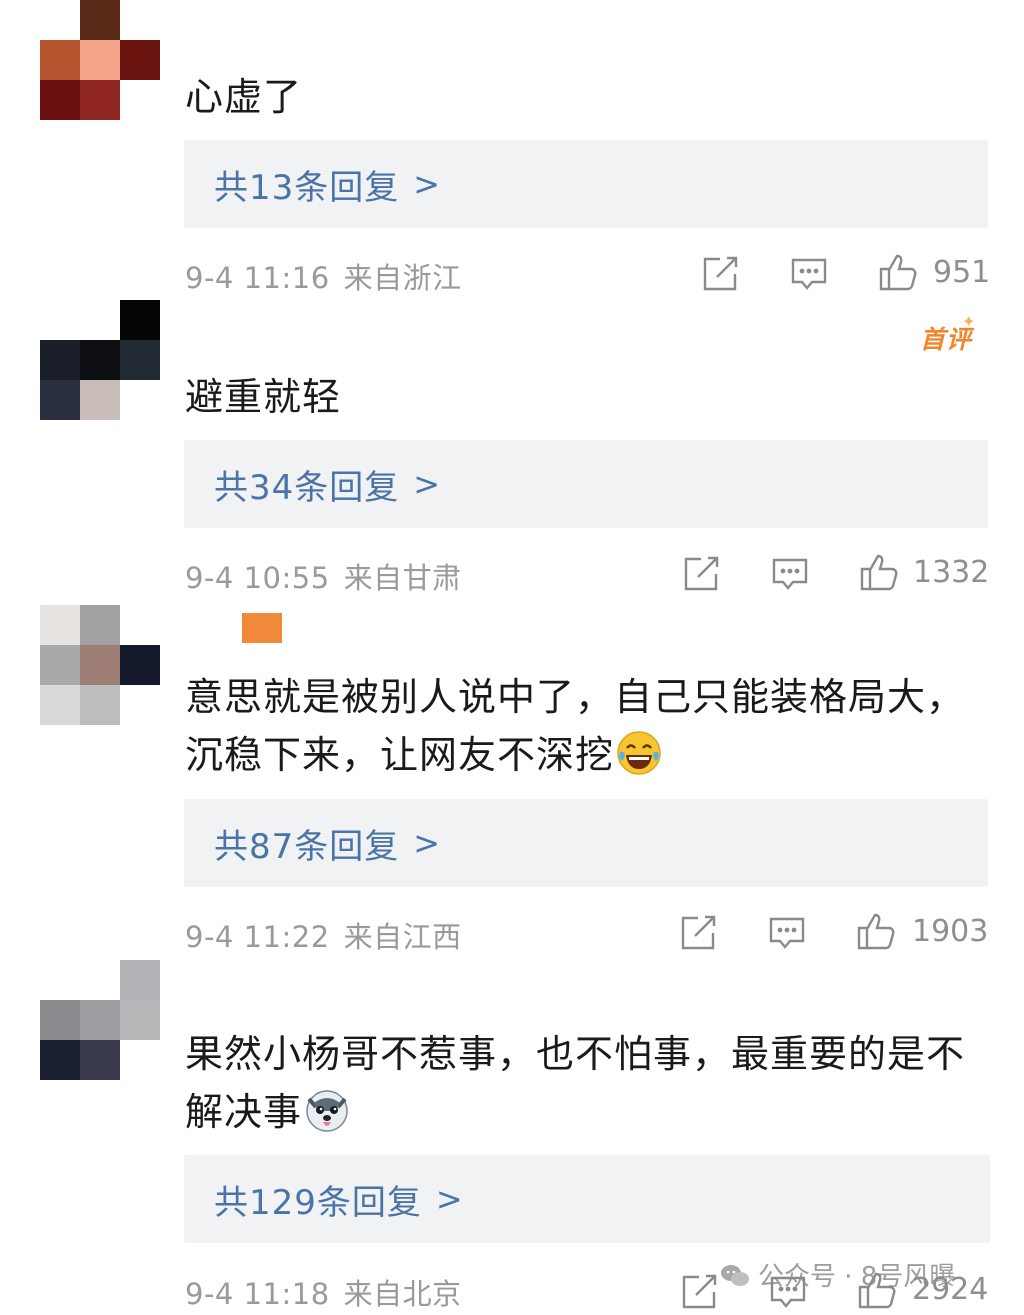 Image resolution: width=1024 pixels, height=1315 pixels. I want to click on comment-date: 9-4 11:18, so click(257, 1294).